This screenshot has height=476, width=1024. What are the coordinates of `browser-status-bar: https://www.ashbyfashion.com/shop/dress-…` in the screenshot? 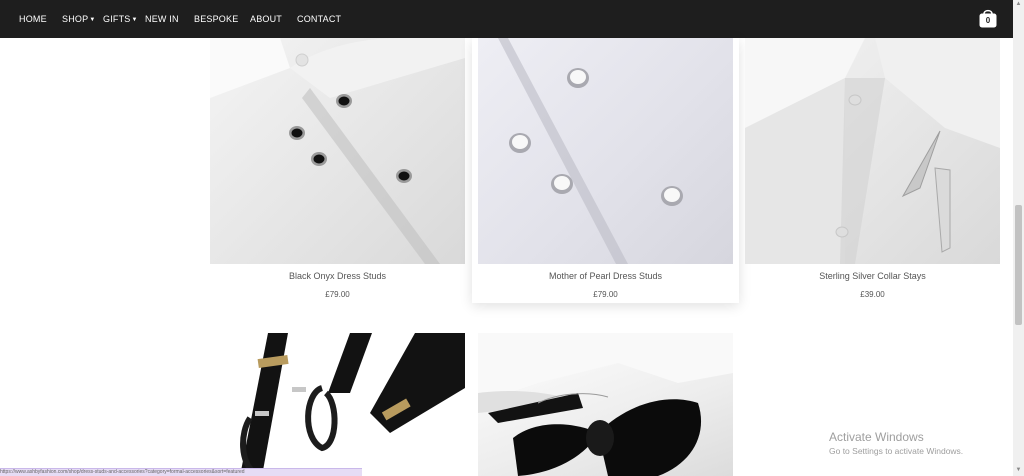 It's located at (181, 472).